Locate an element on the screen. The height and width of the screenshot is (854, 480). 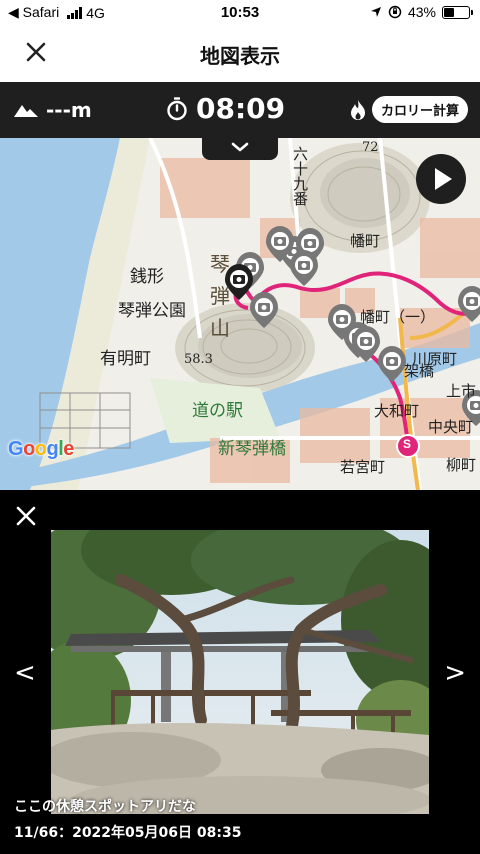
map-label: 弾 is located at coordinates (220, 296).